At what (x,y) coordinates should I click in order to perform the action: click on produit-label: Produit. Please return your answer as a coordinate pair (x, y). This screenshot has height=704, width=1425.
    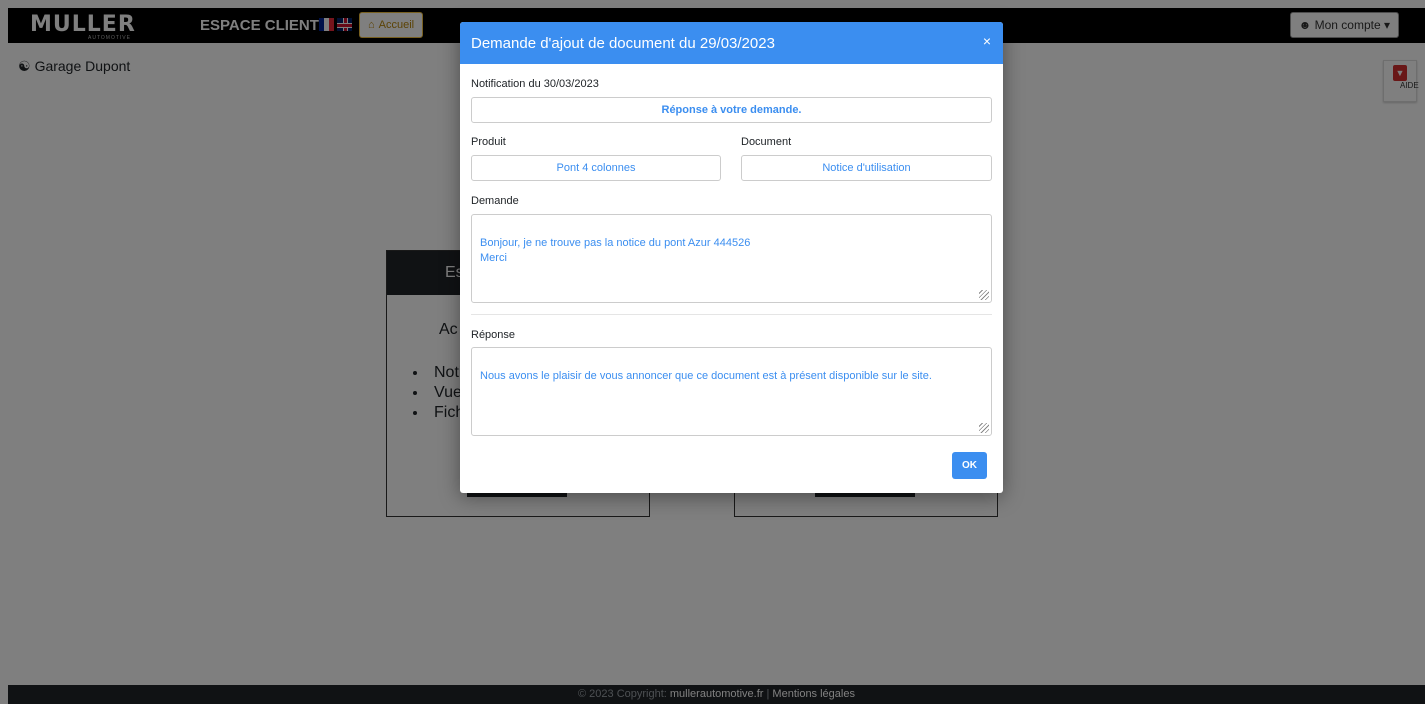
    Looking at the image, I should click on (488, 142).